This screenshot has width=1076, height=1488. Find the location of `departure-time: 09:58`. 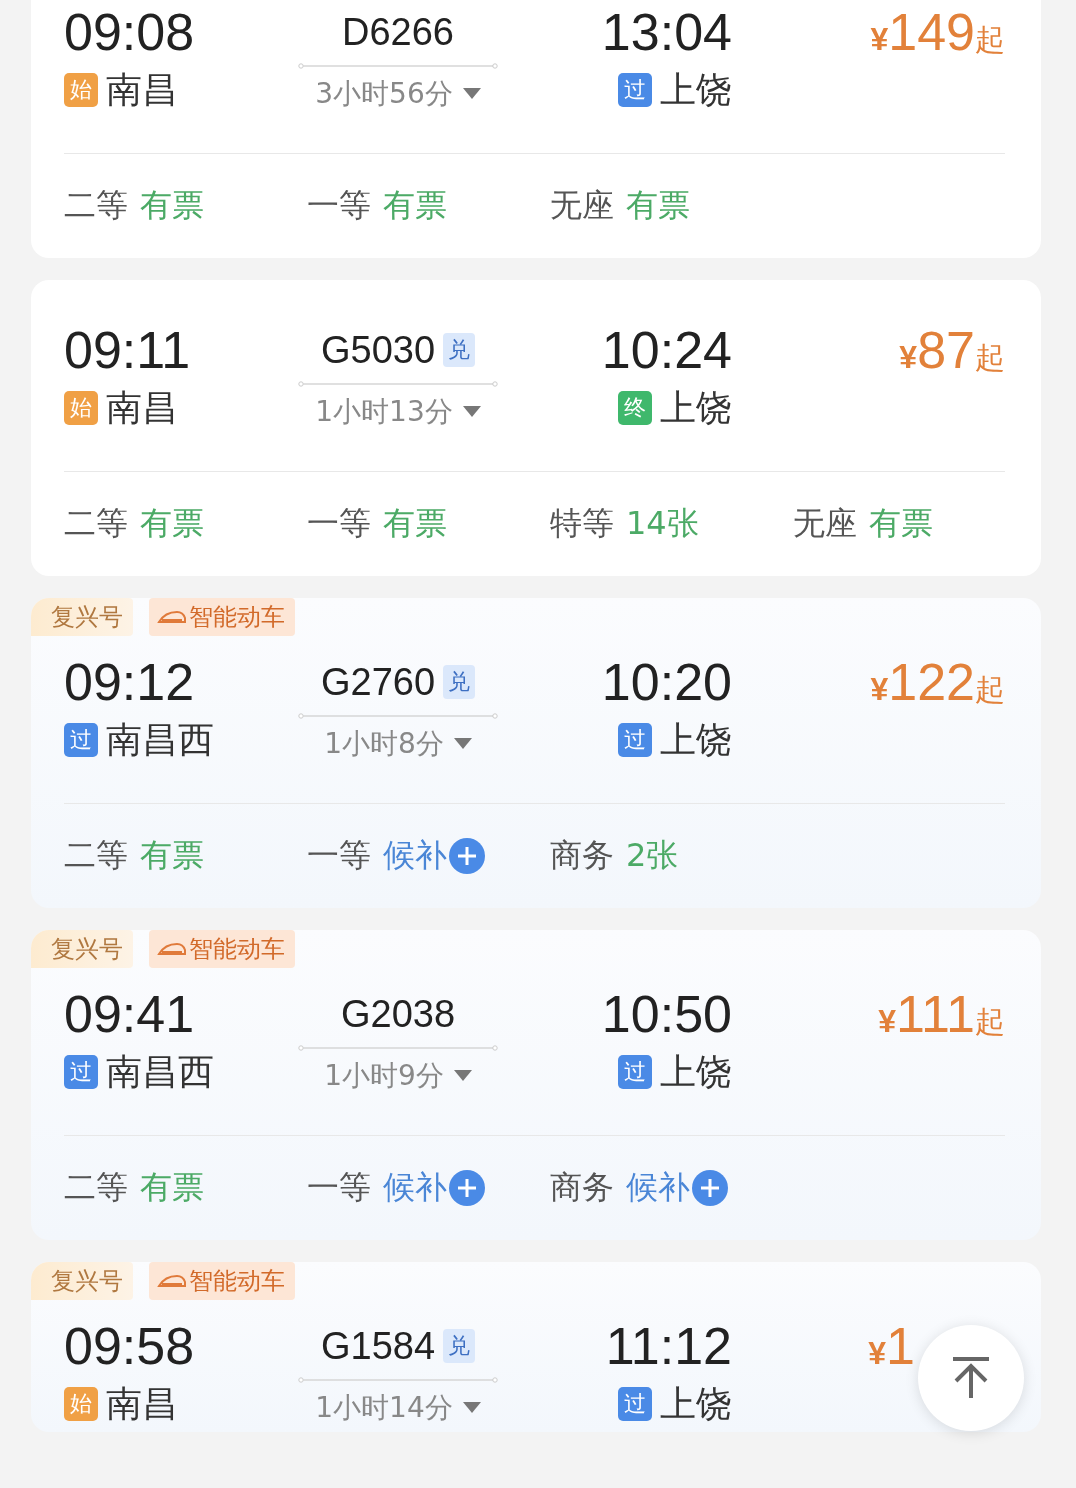

departure-time: 09:58 is located at coordinates (130, 1346).